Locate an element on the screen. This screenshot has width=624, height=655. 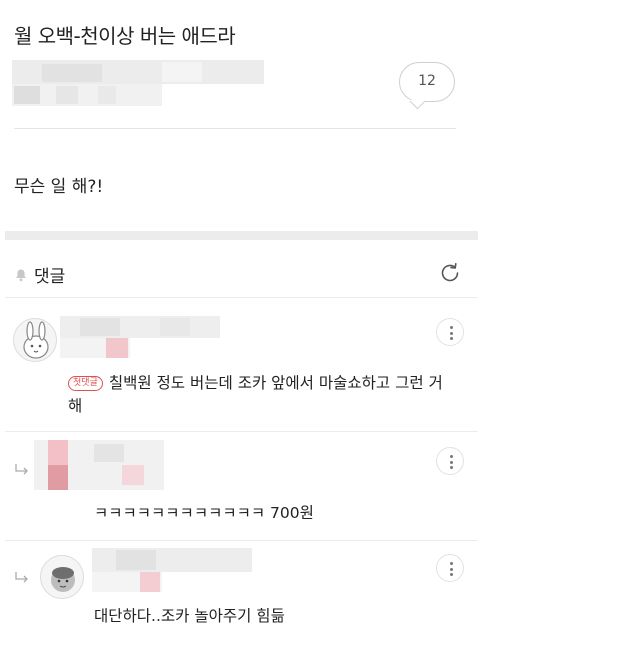
comment-text: ㅋㅋㅋㅋㅋㅋㅋㅋㅋㅋㅋㅋ 700원 is located at coordinates (204, 513).